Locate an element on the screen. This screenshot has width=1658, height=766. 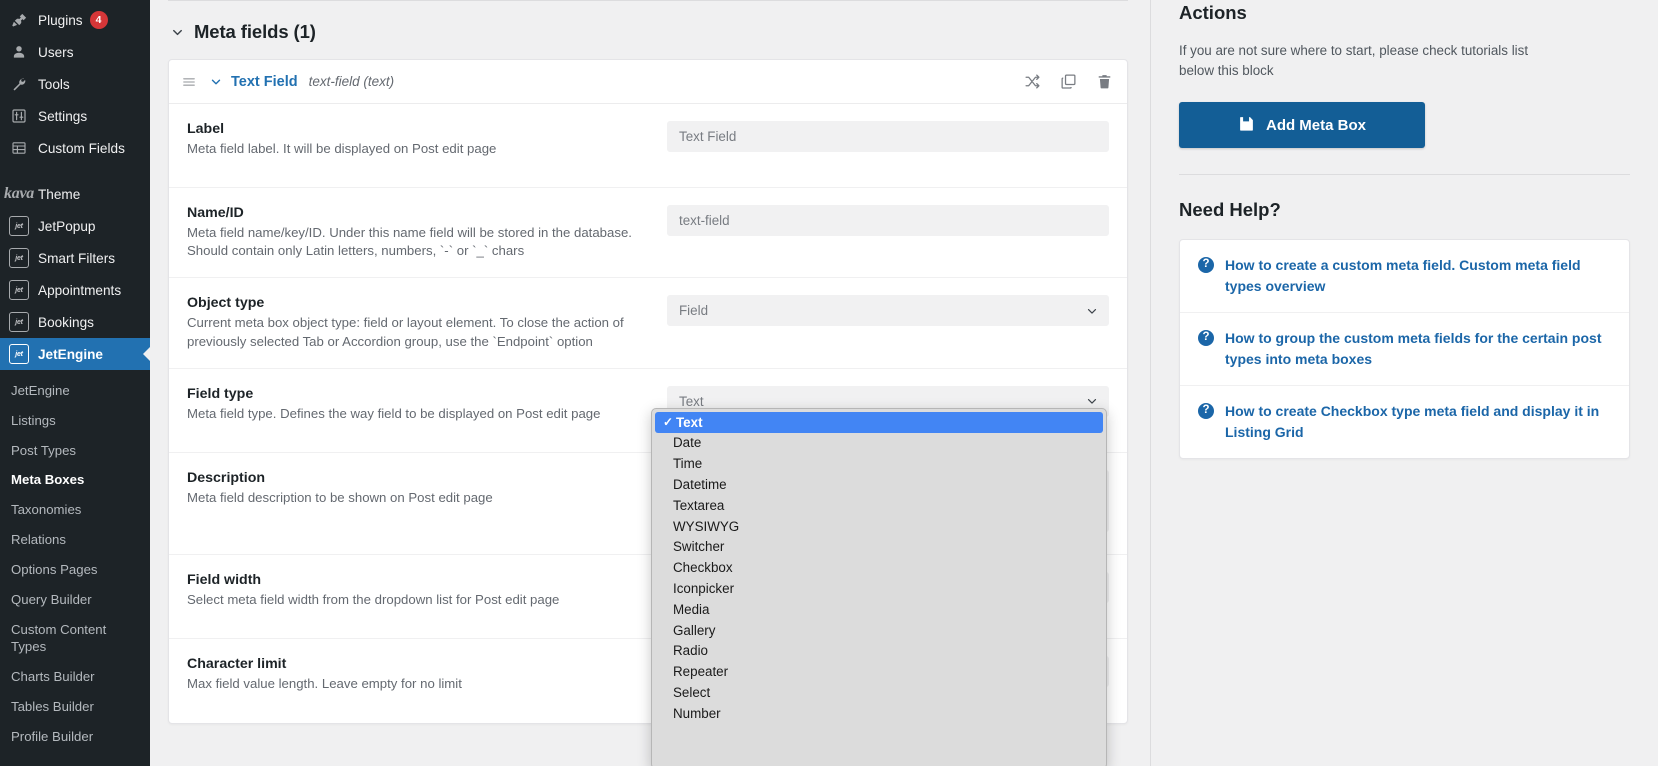
dropdown-option-repeater: ✓ Repeater is located at coordinates (879, 672).